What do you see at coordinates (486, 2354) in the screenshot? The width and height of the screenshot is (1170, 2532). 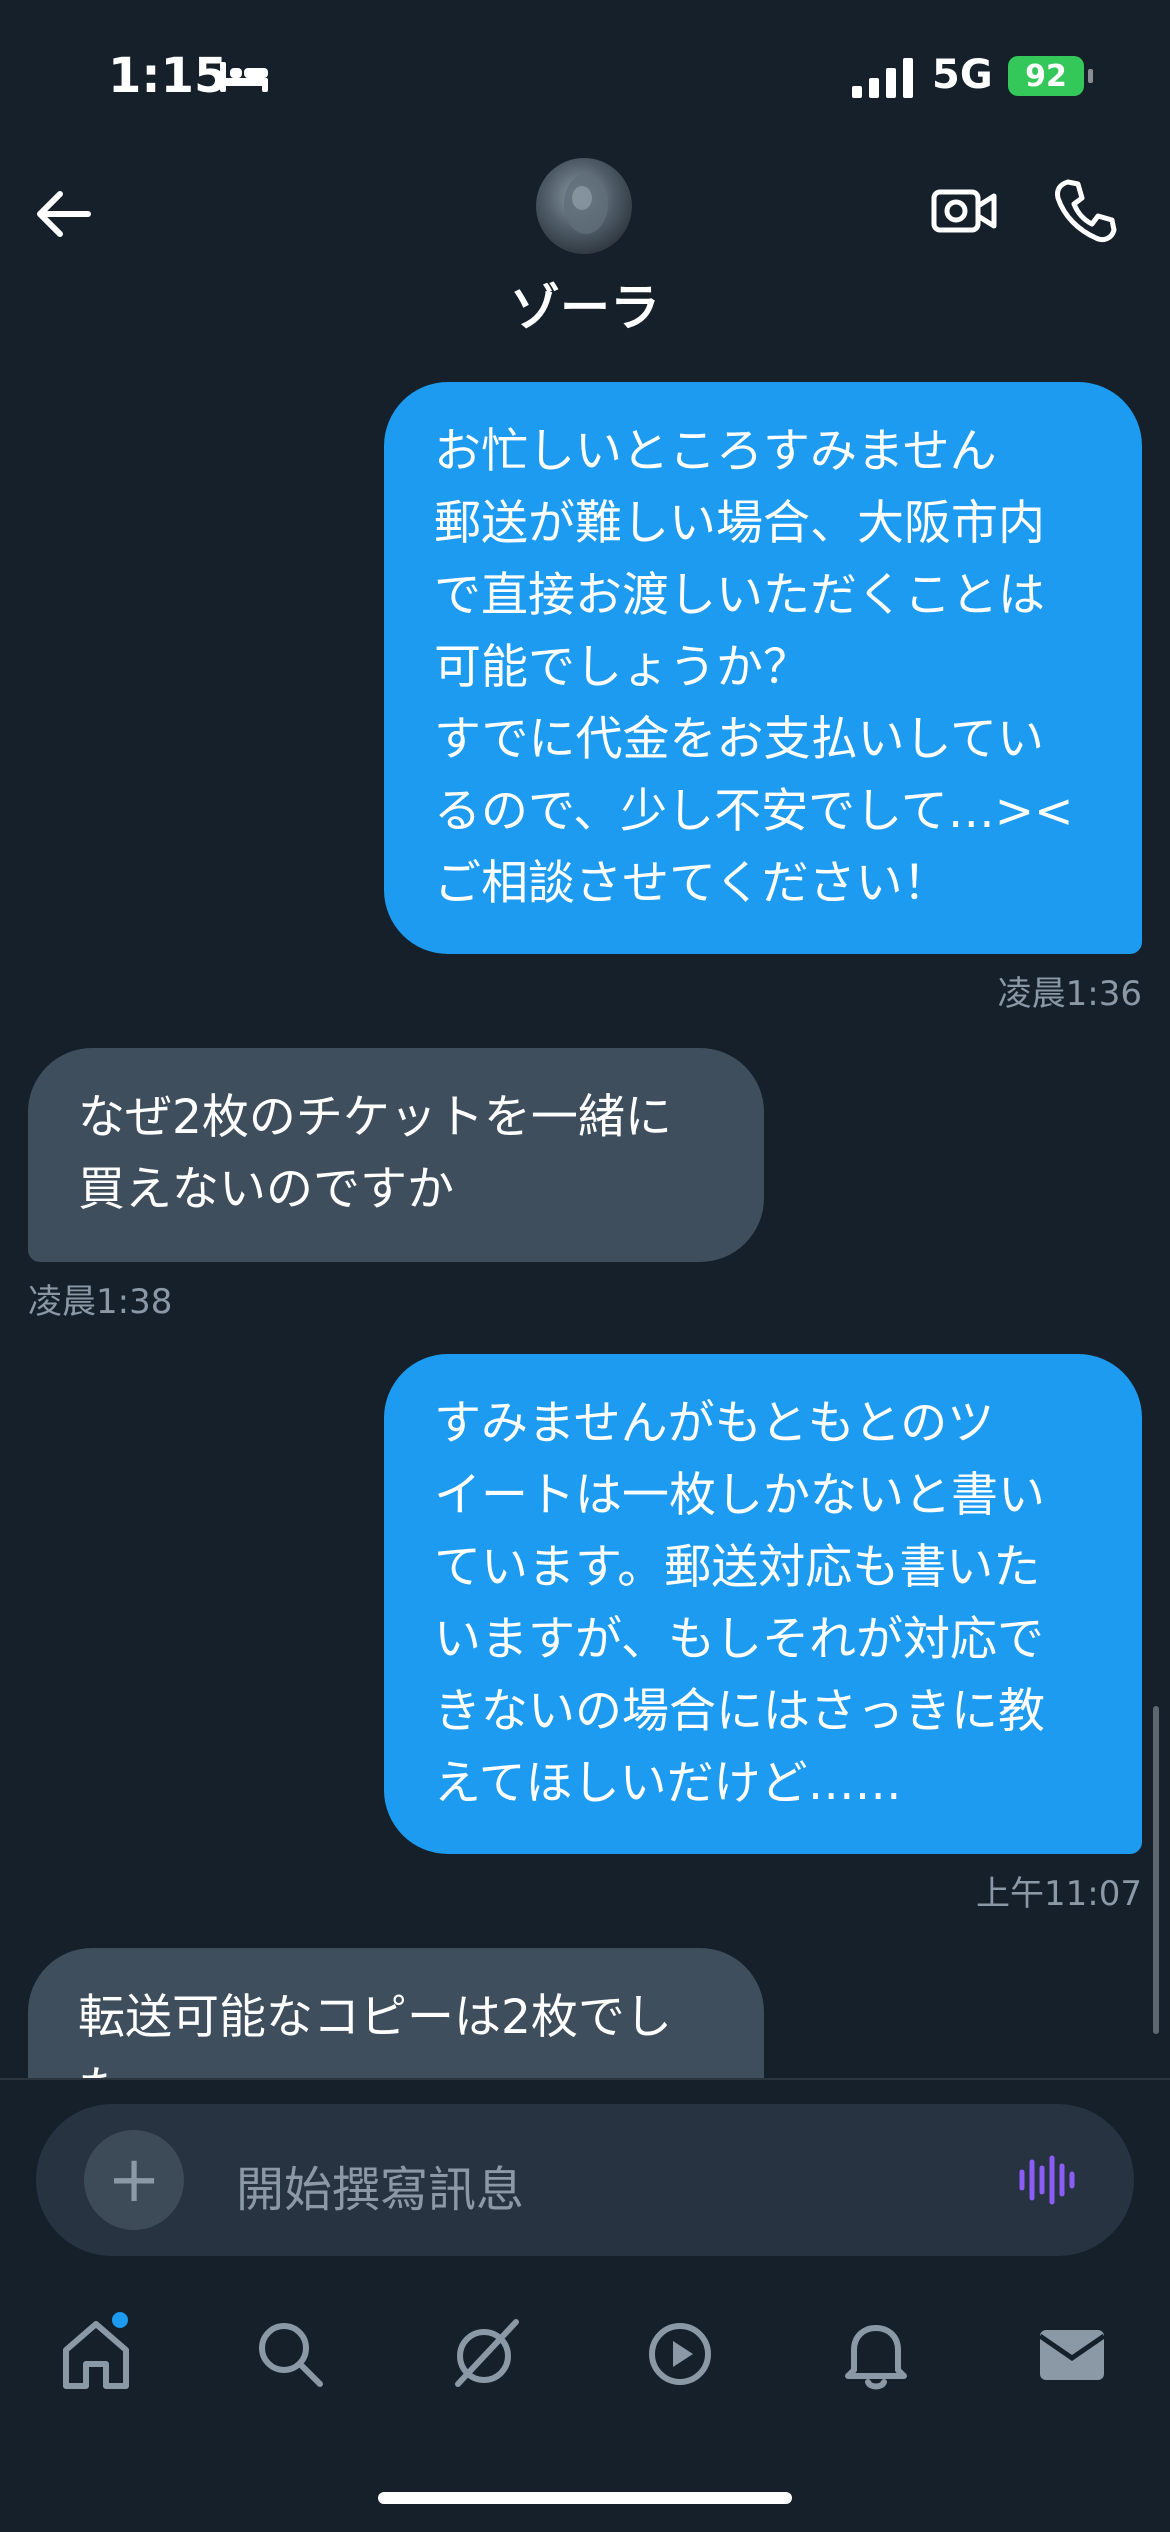 I see `grok-icon` at bounding box center [486, 2354].